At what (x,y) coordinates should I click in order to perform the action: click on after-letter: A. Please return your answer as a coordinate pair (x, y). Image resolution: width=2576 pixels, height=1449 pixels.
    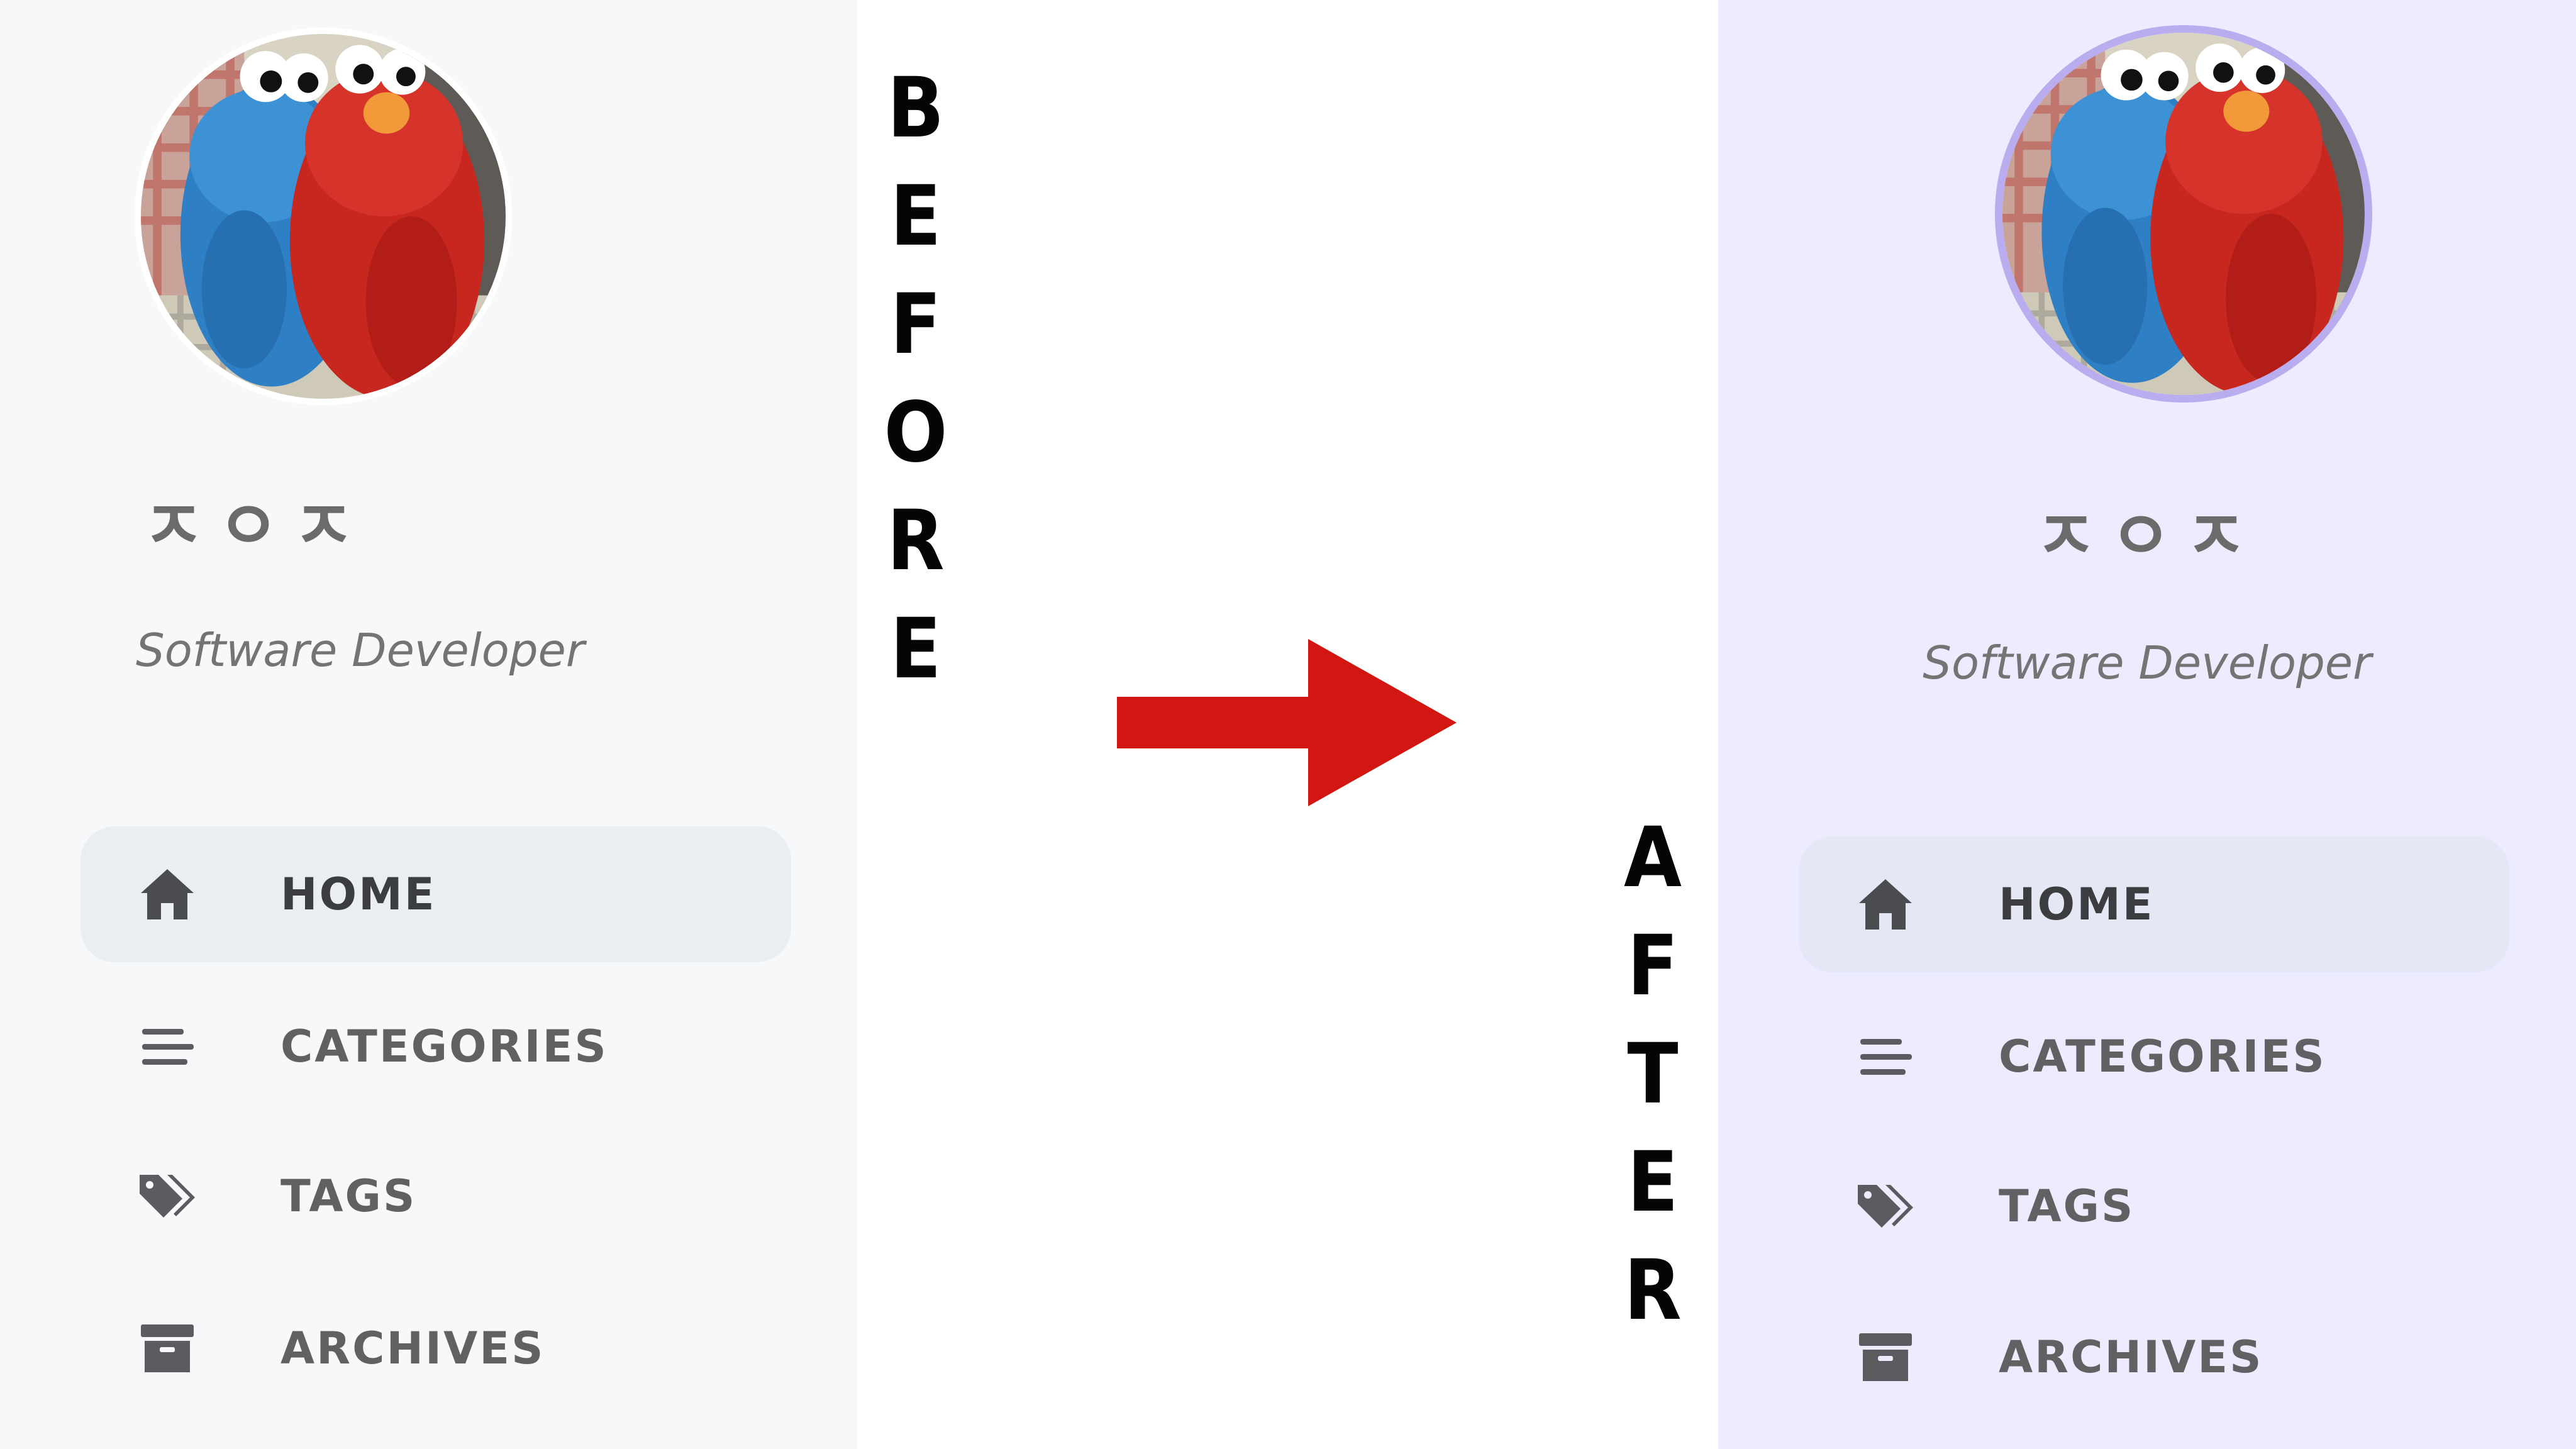
    Looking at the image, I should click on (1653, 857).